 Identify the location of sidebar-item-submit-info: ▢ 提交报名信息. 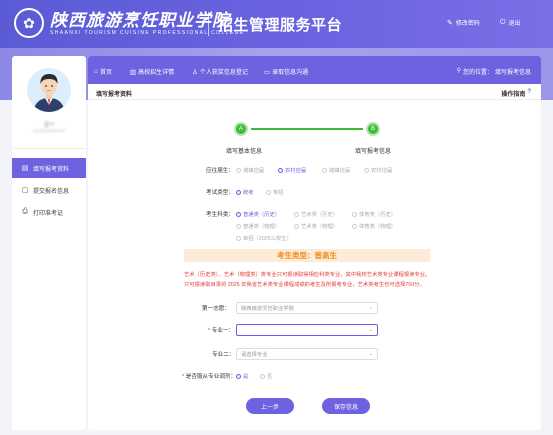
(49, 190).